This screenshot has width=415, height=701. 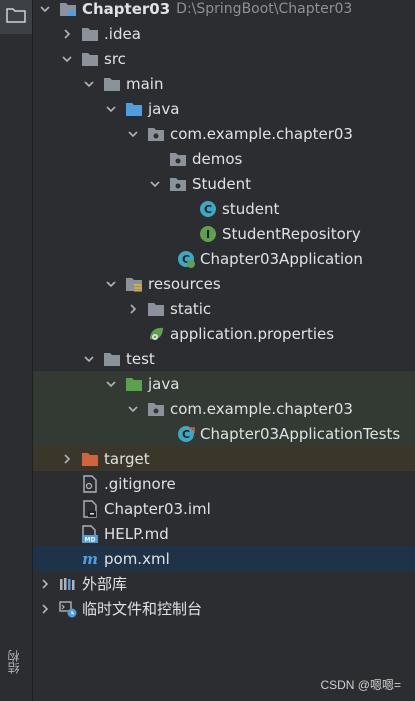 What do you see at coordinates (90, 539) in the screenshot?
I see `svg-text: MD` at bounding box center [90, 539].